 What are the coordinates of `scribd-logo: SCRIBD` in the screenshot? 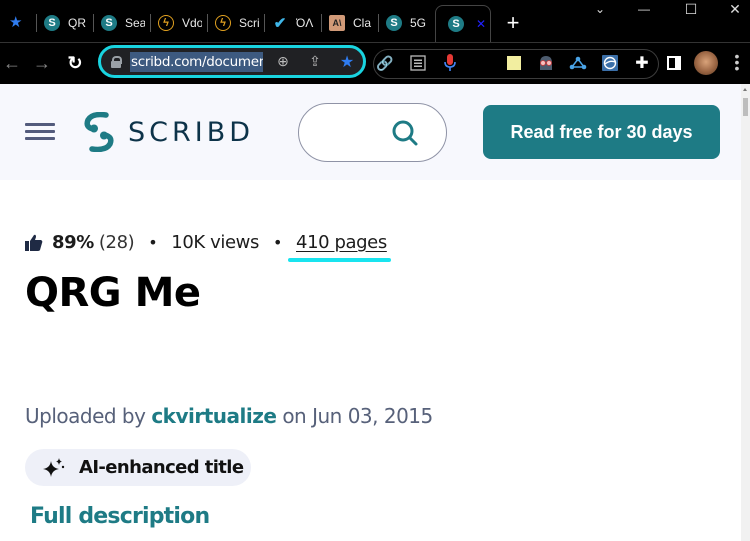 It's located at (168, 132).